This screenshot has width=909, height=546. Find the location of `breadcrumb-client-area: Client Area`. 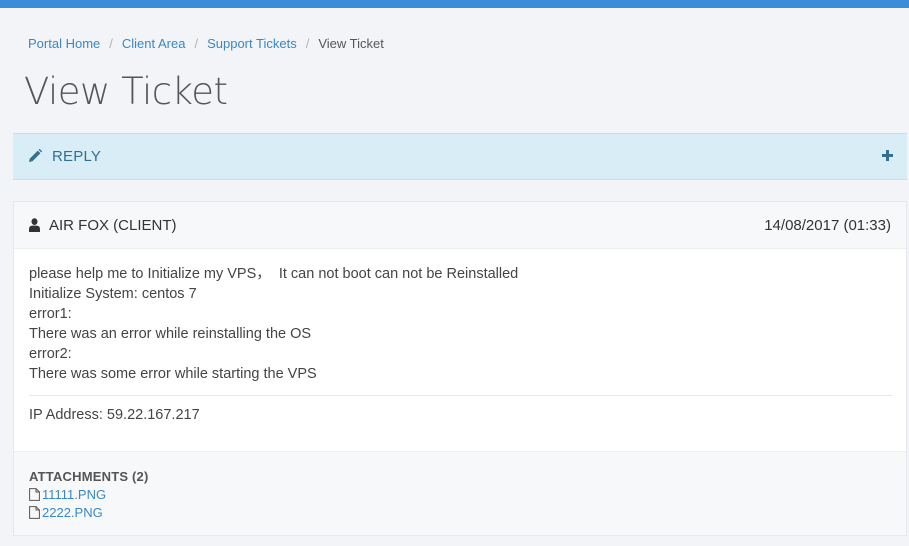

breadcrumb-client-area: Client Area is located at coordinates (154, 43).